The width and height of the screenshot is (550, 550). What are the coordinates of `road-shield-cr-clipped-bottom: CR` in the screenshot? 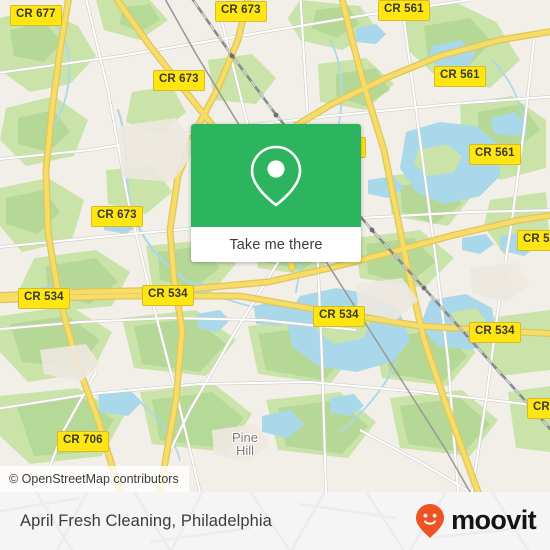 It's located at (538, 408).